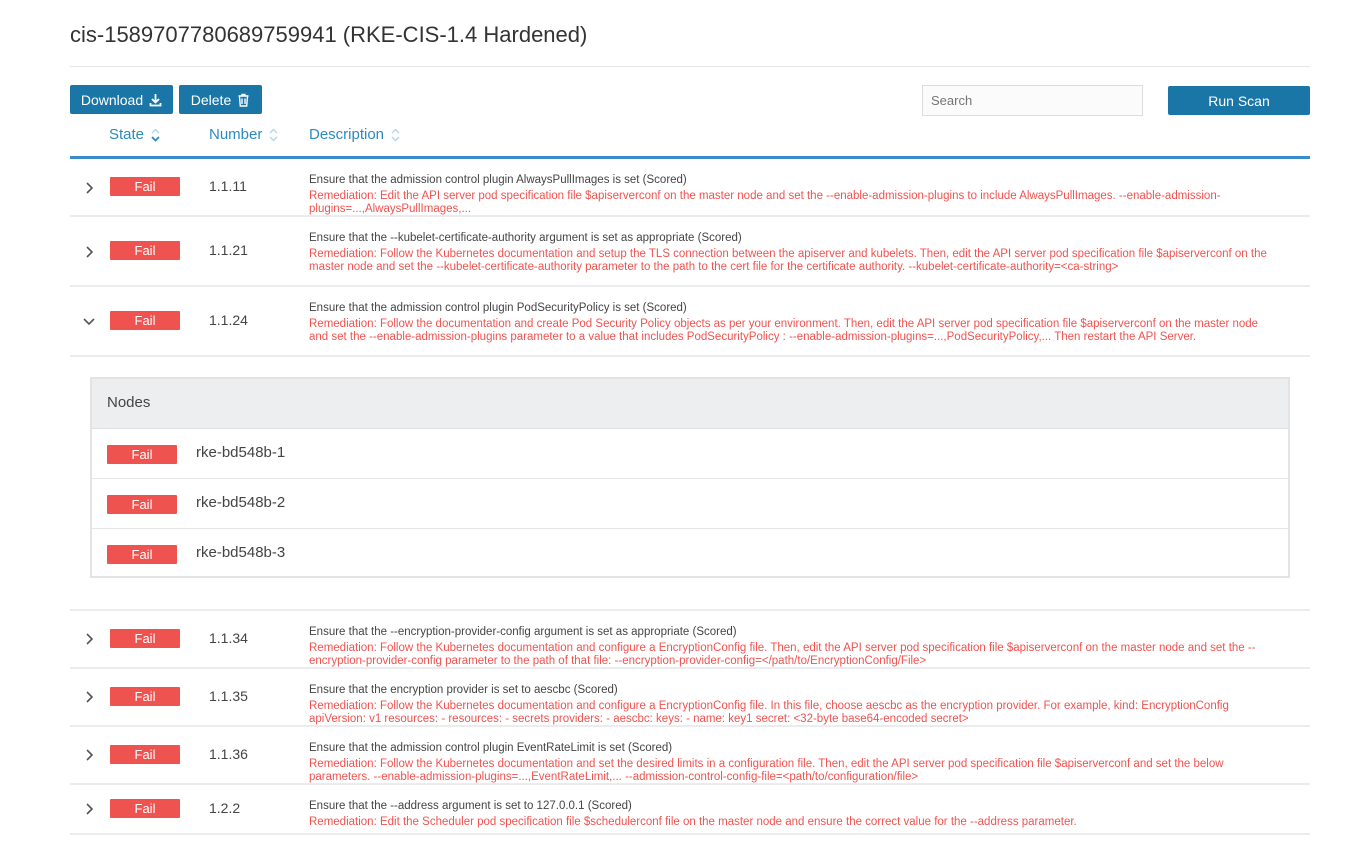 This screenshot has width=1359, height=841. Describe the element at coordinates (228, 638) in the screenshot. I see `check-number: 1.1.34` at that location.